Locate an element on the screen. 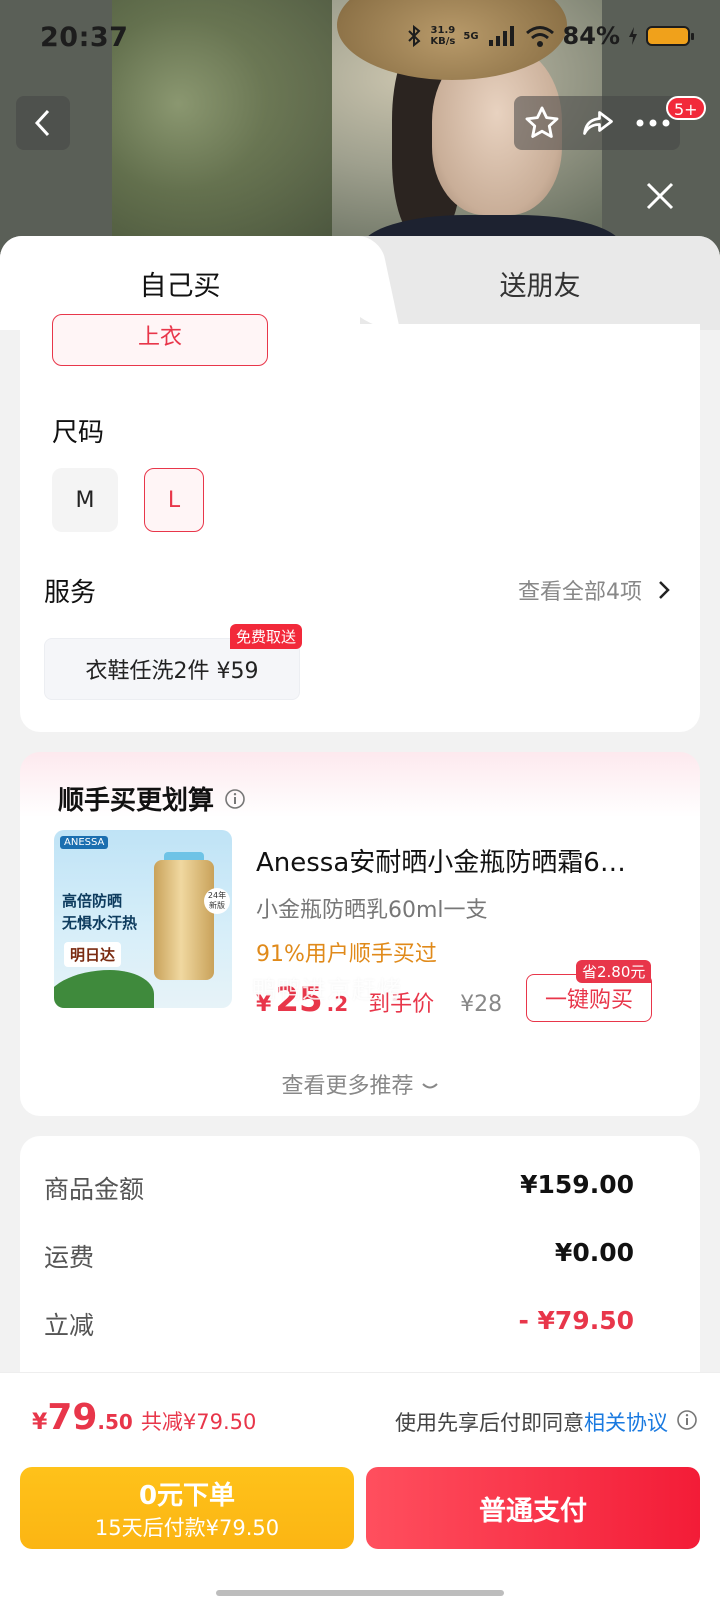  home-indicator is located at coordinates (360, 1593).